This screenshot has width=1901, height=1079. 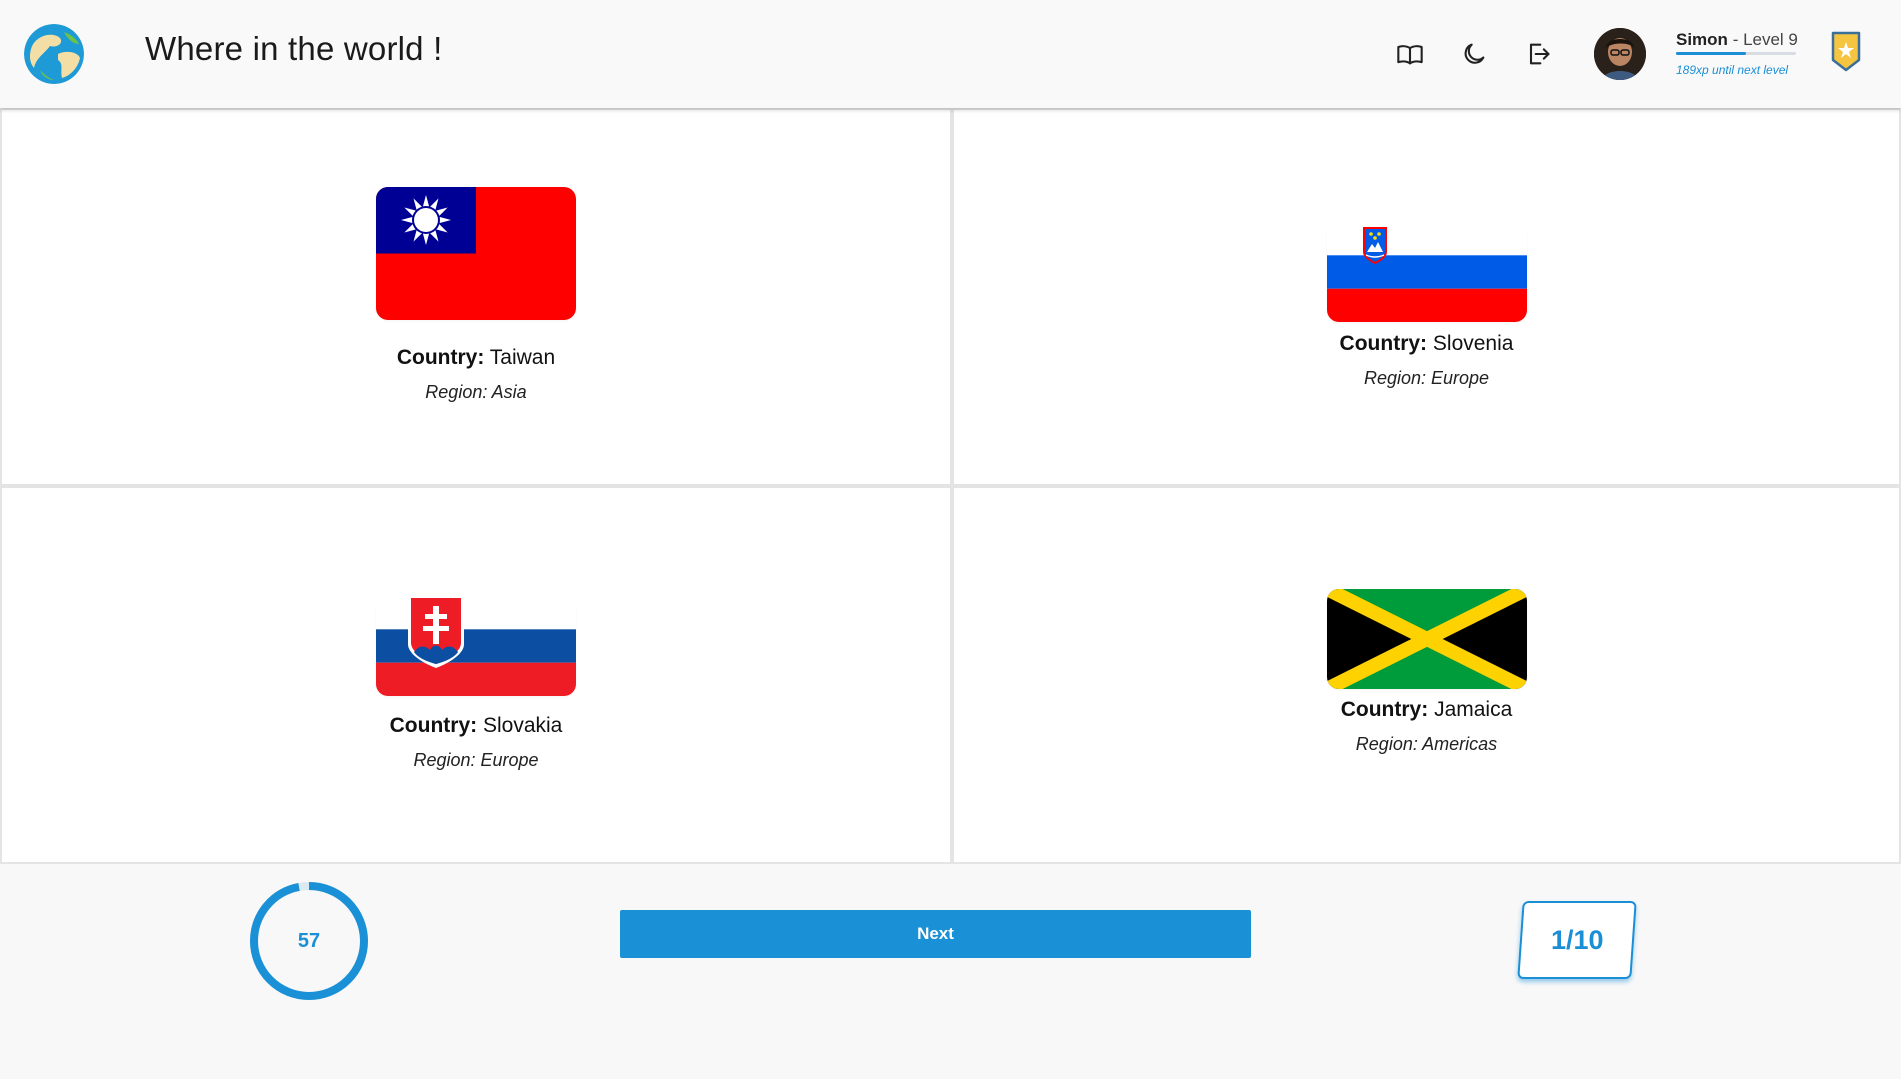 What do you see at coordinates (476, 392) in the screenshot?
I see `region-text: Region: Asia` at bounding box center [476, 392].